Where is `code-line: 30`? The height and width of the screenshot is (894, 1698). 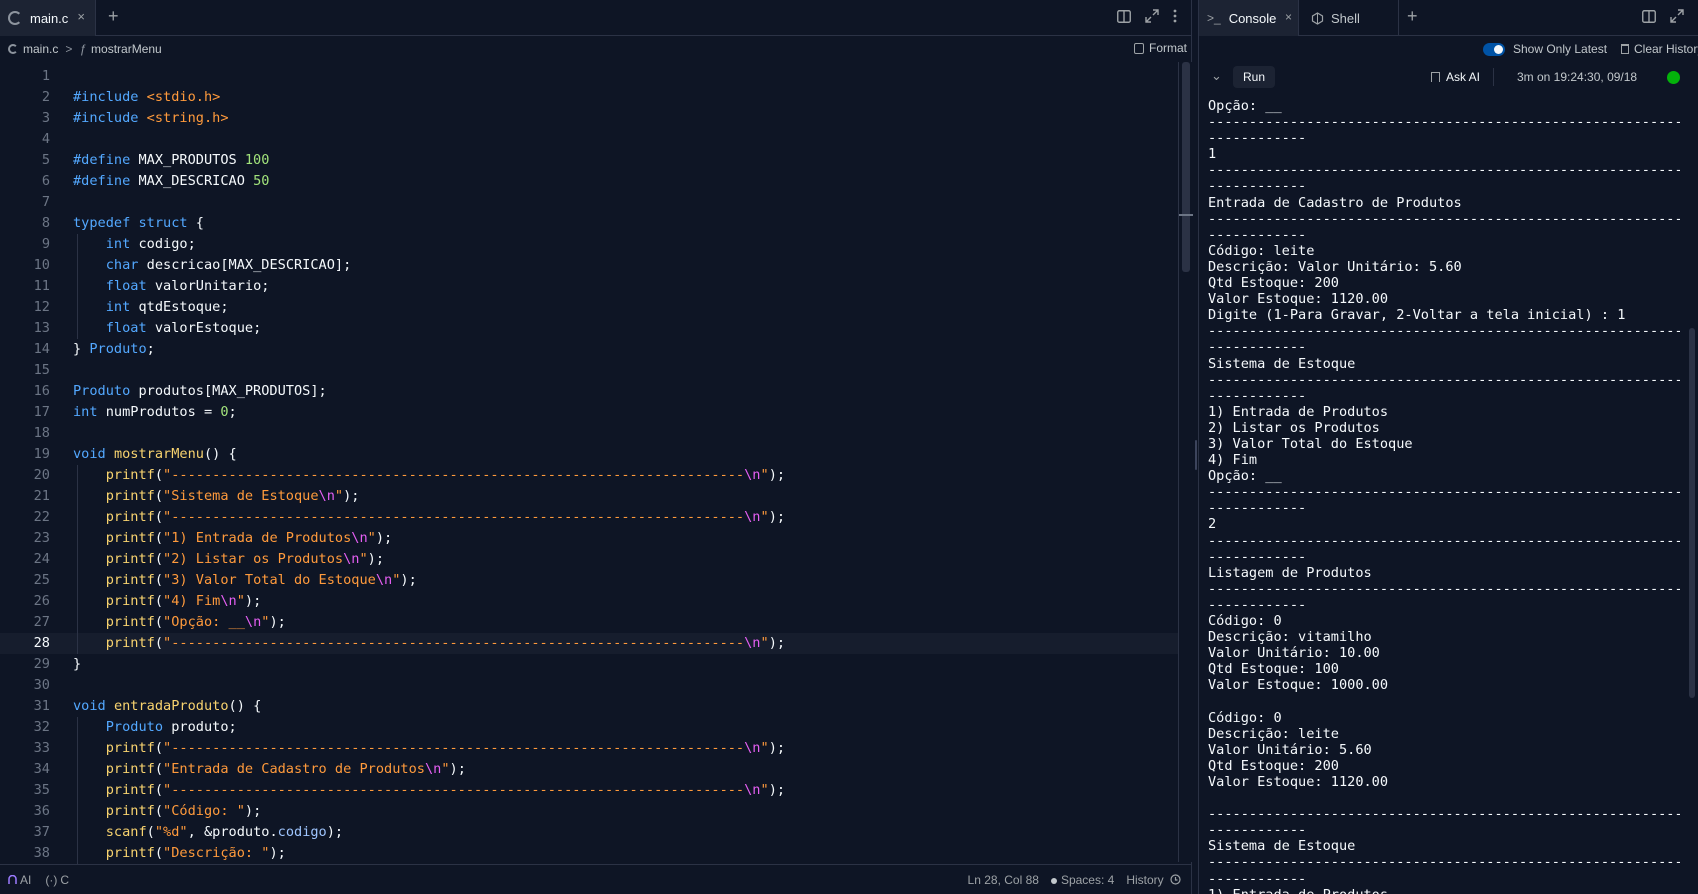
code-line: 30 is located at coordinates (589, 685).